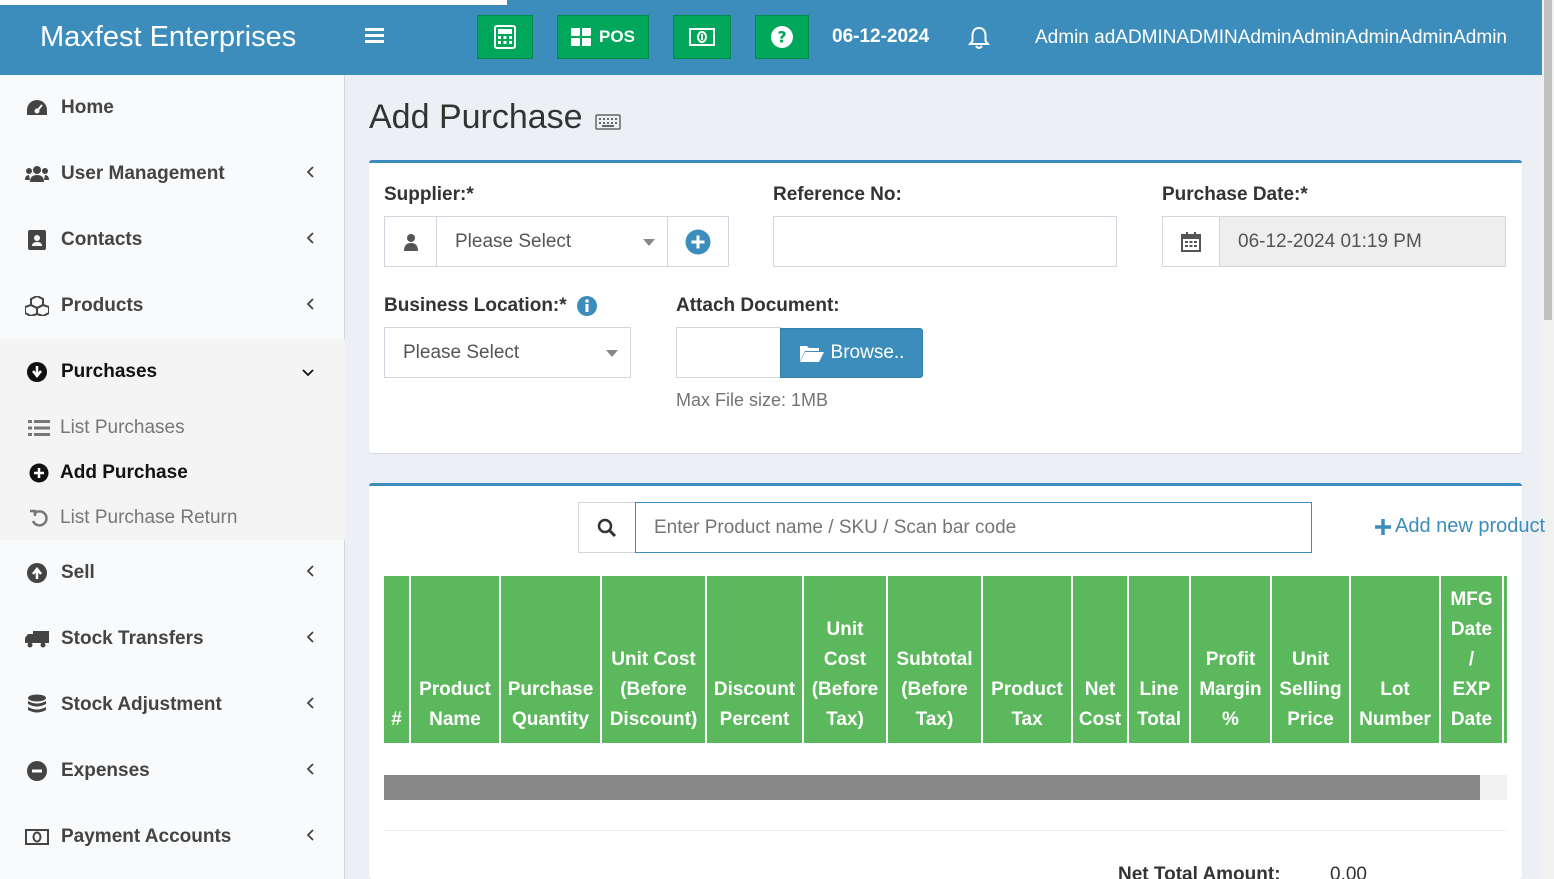 The width and height of the screenshot is (1554, 879). What do you see at coordinates (755, 659) in the screenshot?
I see `th-discount-percent: Discount Percent` at bounding box center [755, 659].